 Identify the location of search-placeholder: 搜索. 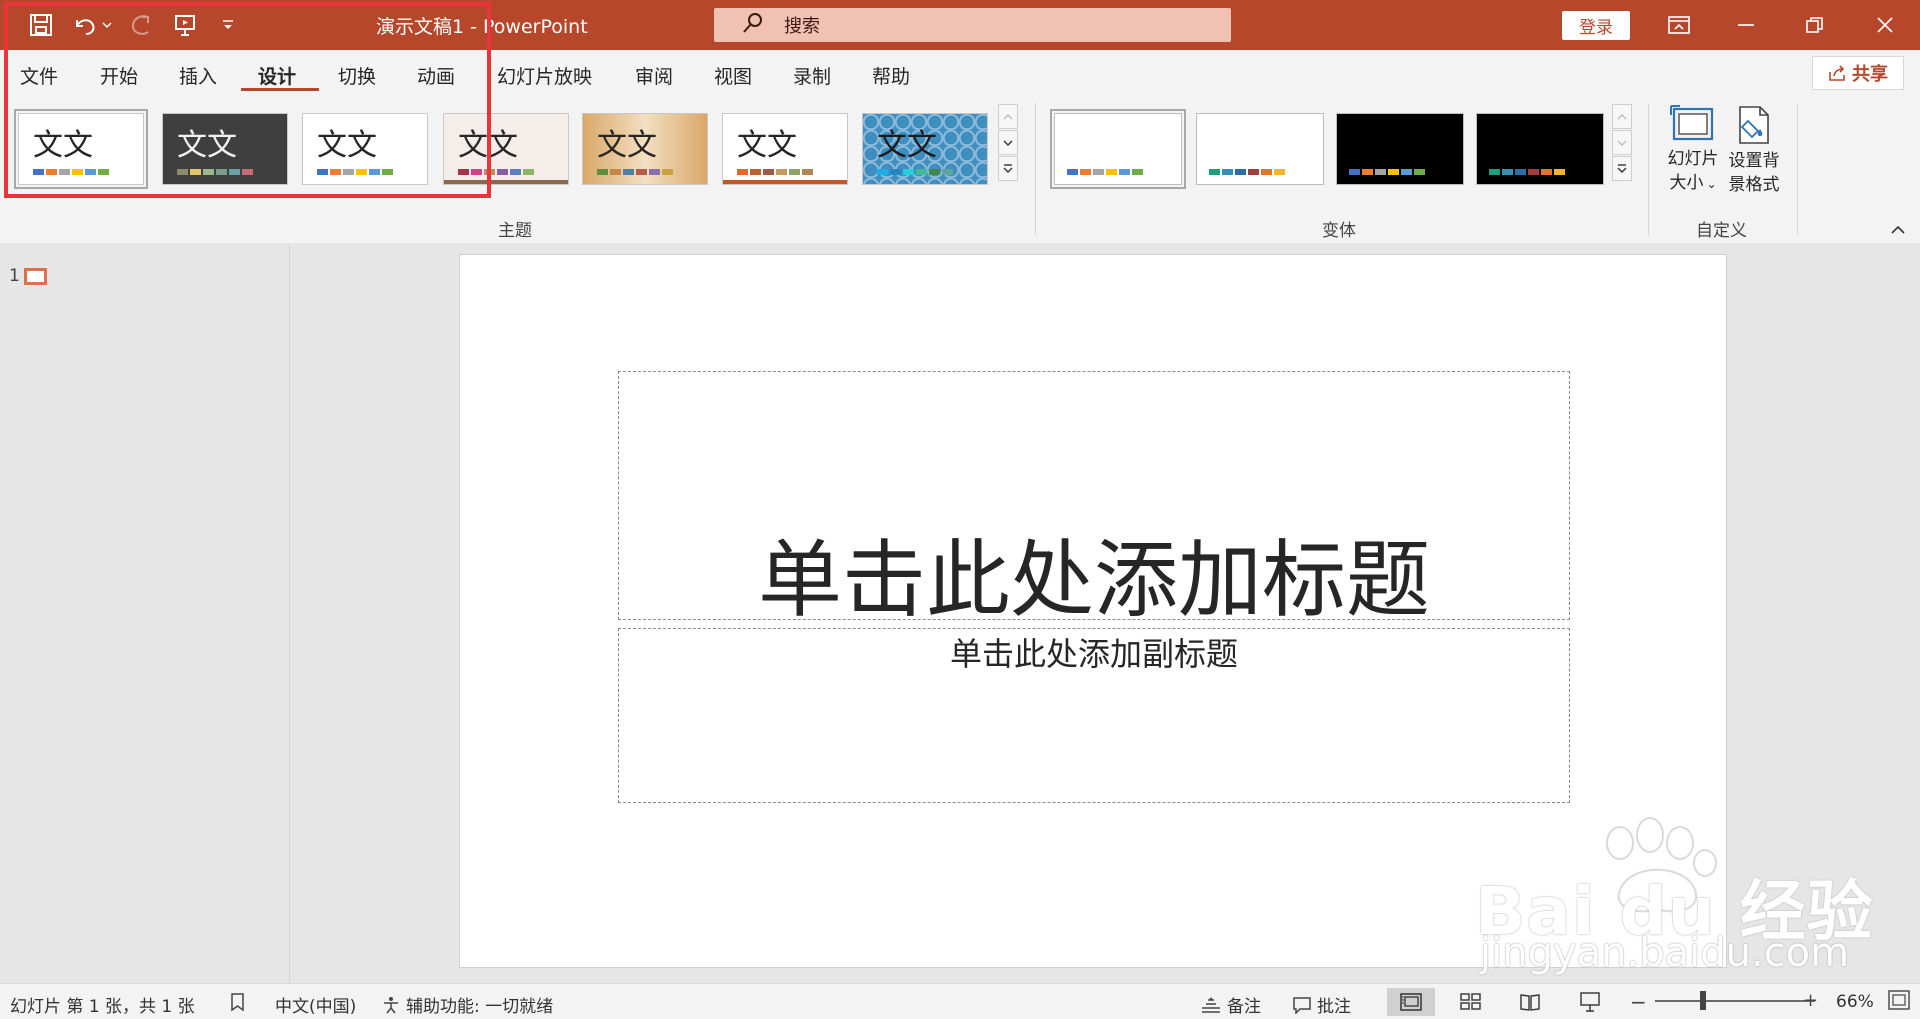
(802, 26).